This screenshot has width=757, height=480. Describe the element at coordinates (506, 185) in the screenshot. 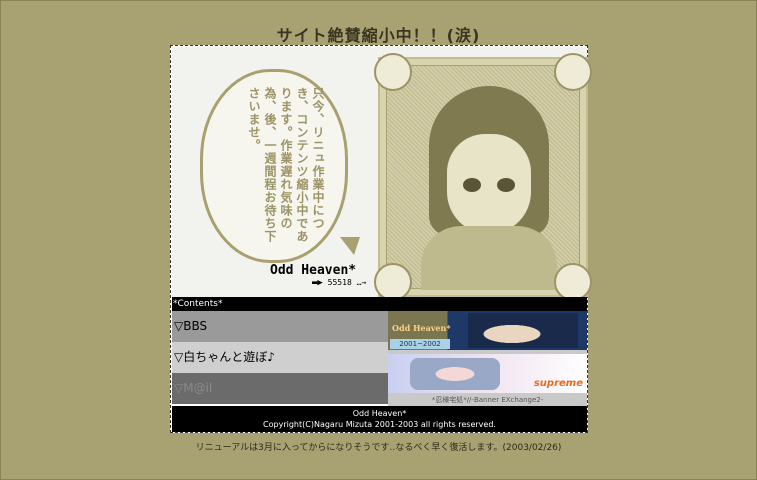

I see `right-eye` at that location.